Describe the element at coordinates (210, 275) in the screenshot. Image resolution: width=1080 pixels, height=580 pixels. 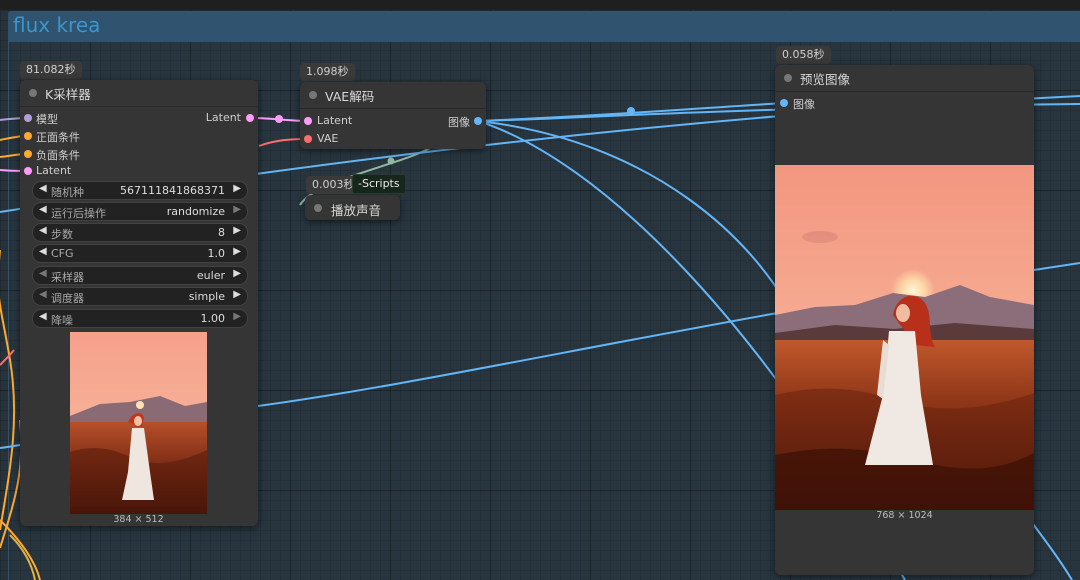
I see `widget-value: euler` at that location.